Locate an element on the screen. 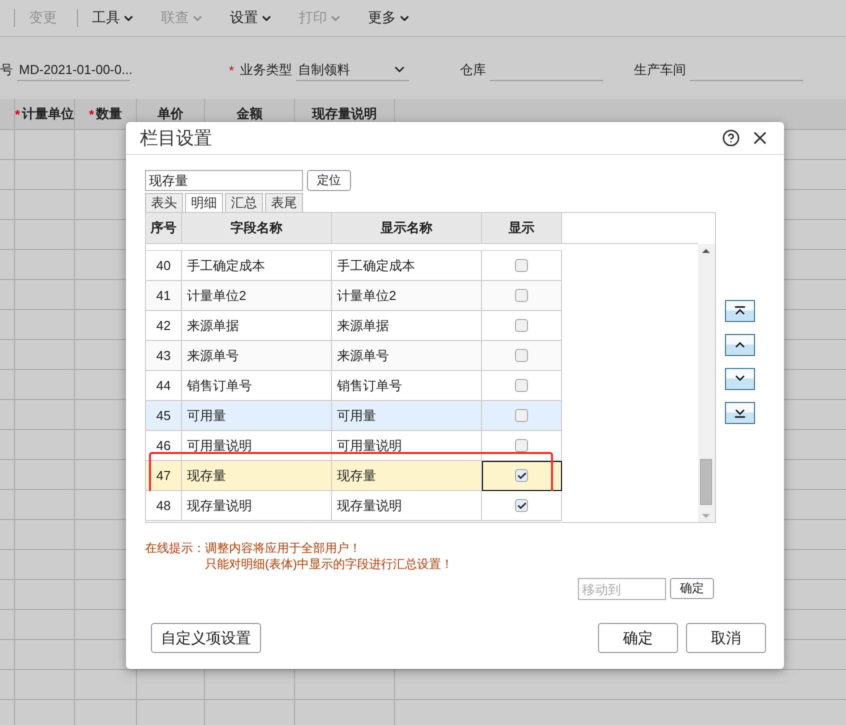 This screenshot has width=846, height=725. move-bottom-button is located at coordinates (740, 413).